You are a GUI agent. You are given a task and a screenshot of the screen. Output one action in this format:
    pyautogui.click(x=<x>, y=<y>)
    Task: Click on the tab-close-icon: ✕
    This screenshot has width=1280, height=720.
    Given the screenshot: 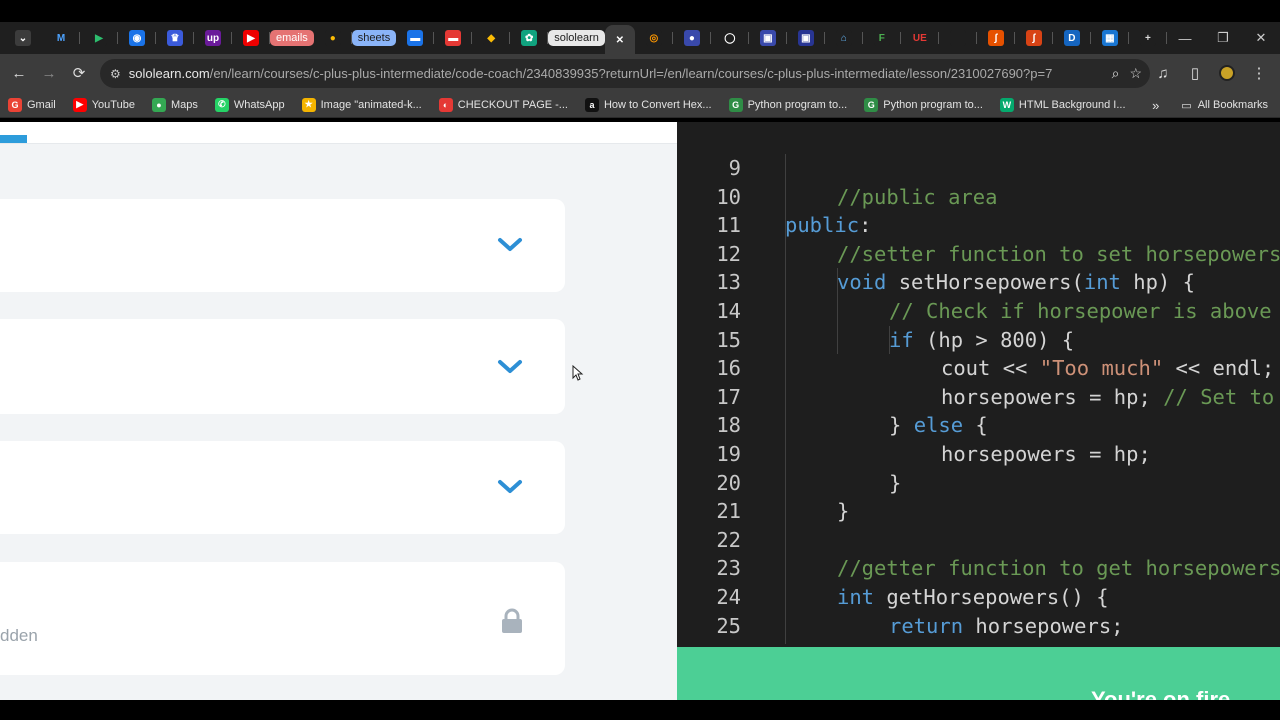 What is the action you would take?
    pyautogui.click(x=619, y=40)
    